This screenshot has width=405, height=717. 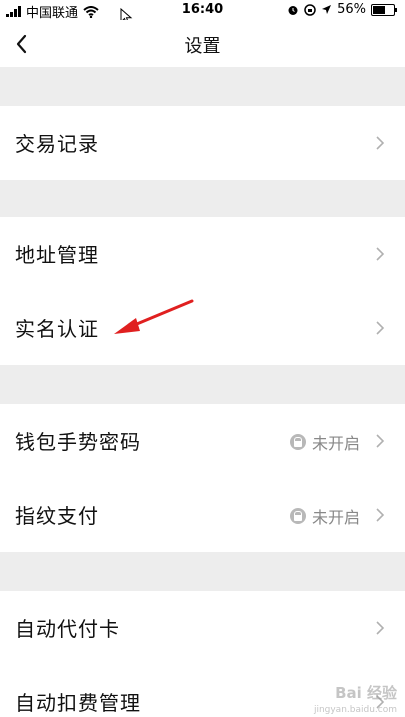 What do you see at coordinates (293, 10) in the screenshot?
I see `alarm-icon` at bounding box center [293, 10].